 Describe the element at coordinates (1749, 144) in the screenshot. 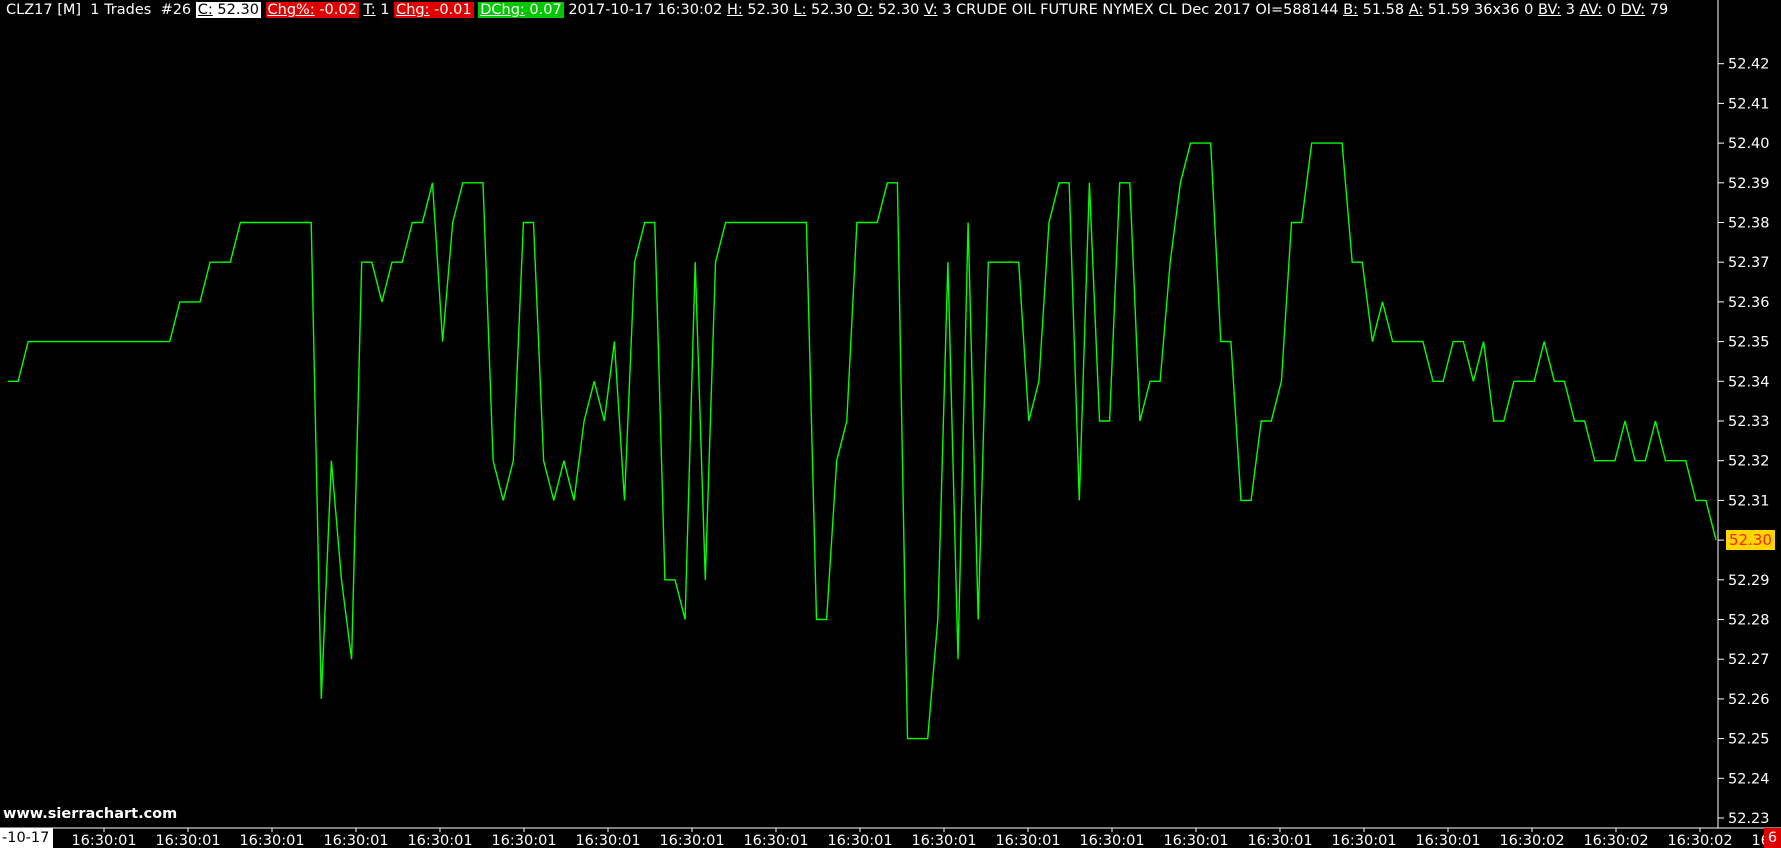

I see `y-tick-label: 52.40` at that location.